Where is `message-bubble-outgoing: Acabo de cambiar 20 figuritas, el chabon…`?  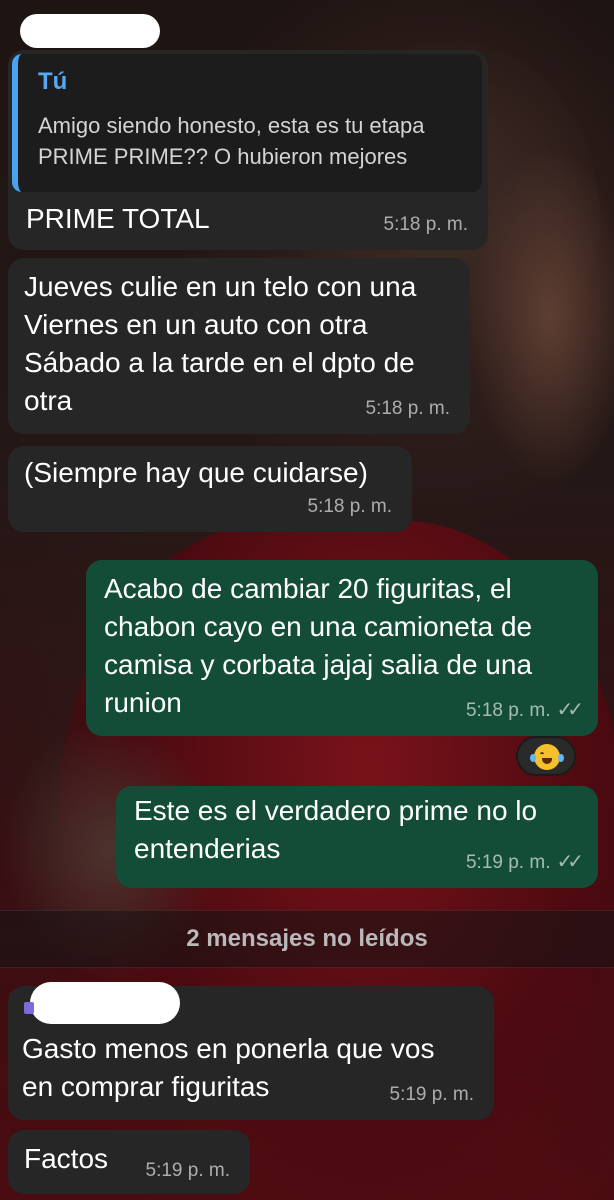
message-bubble-outgoing: Acabo de cambiar 20 figuritas, el chabon… is located at coordinates (342, 648).